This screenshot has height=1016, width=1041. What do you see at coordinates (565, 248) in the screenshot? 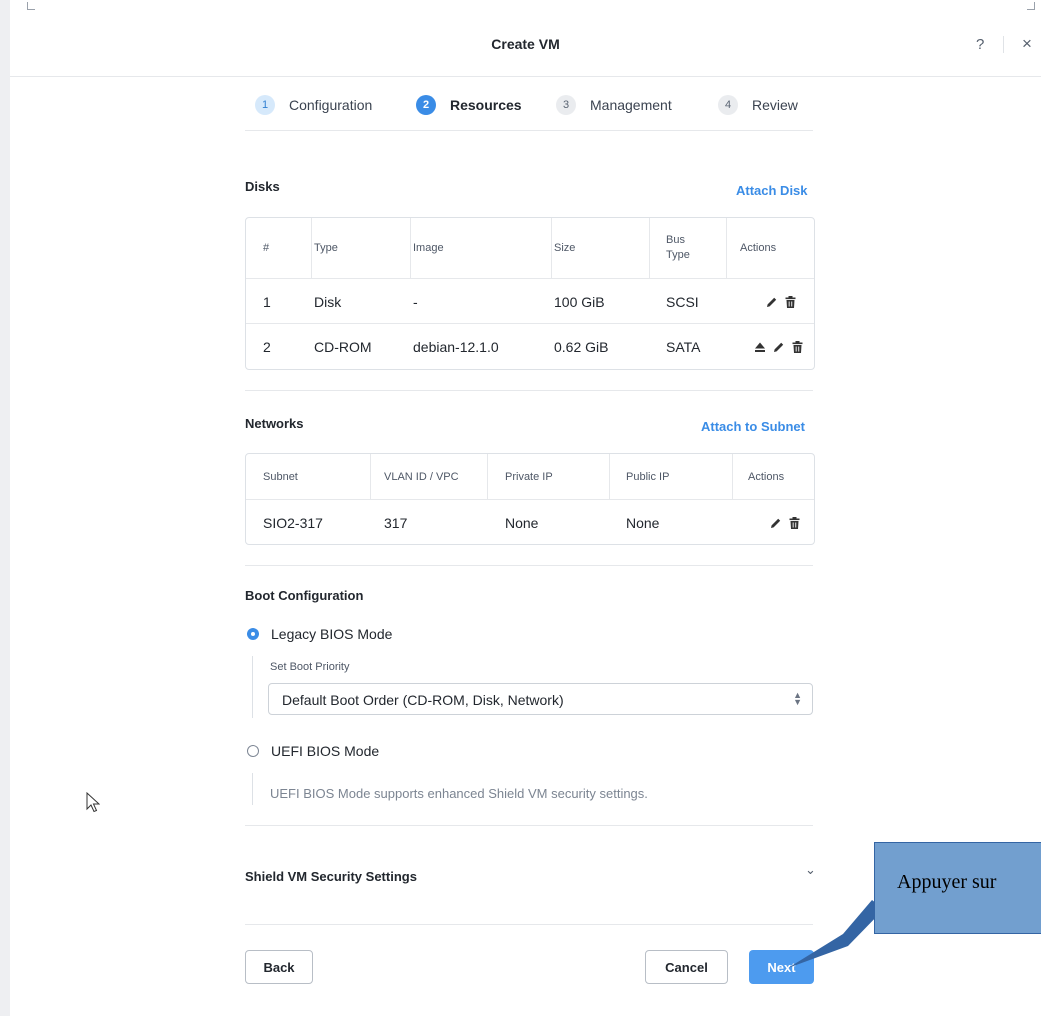
I see `column-header: Size` at bounding box center [565, 248].